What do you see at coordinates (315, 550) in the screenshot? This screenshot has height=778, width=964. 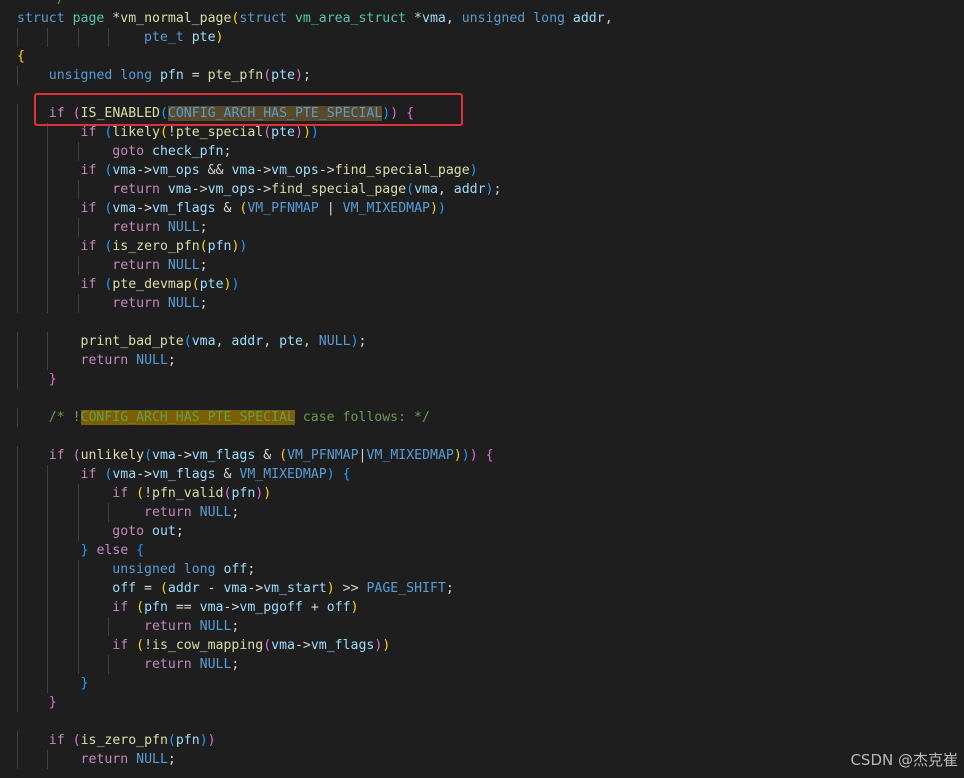 I see `code-line: } else {` at bounding box center [315, 550].